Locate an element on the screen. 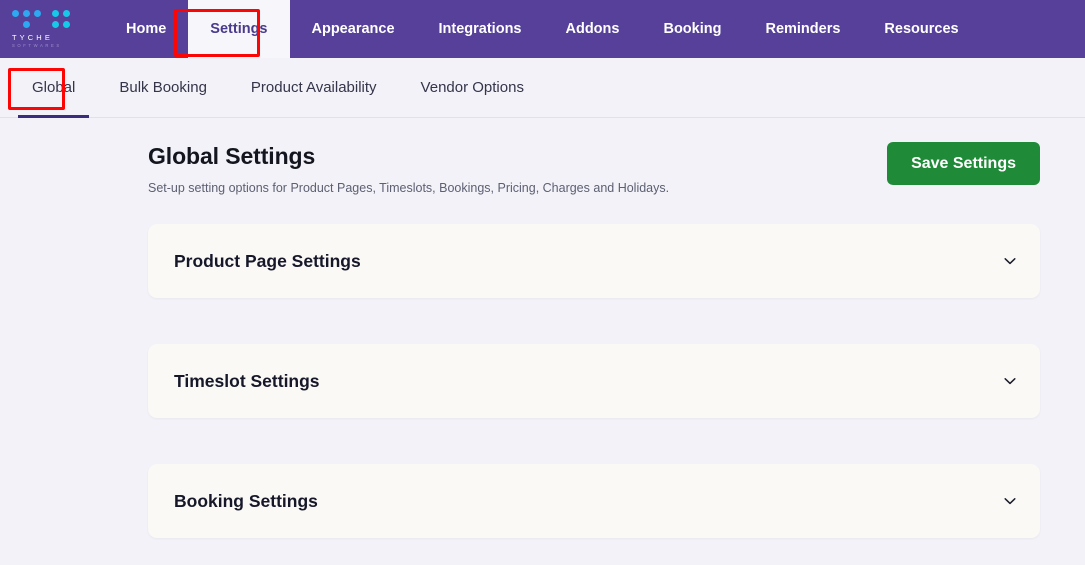 This screenshot has height=565, width=1085. nav-item-addons-label: Addons is located at coordinates (592, 29).